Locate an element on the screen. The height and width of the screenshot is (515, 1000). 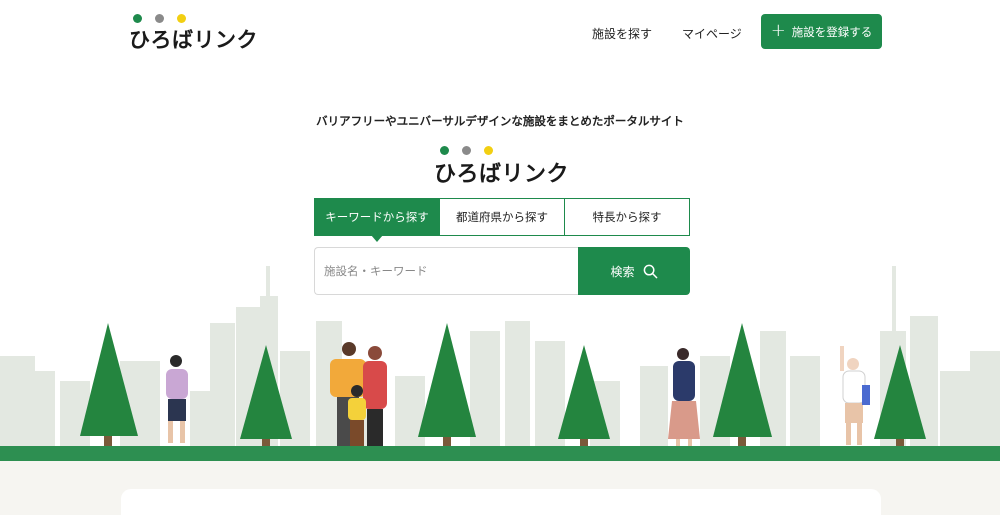
plus-icon: + is located at coordinates (778, 30).